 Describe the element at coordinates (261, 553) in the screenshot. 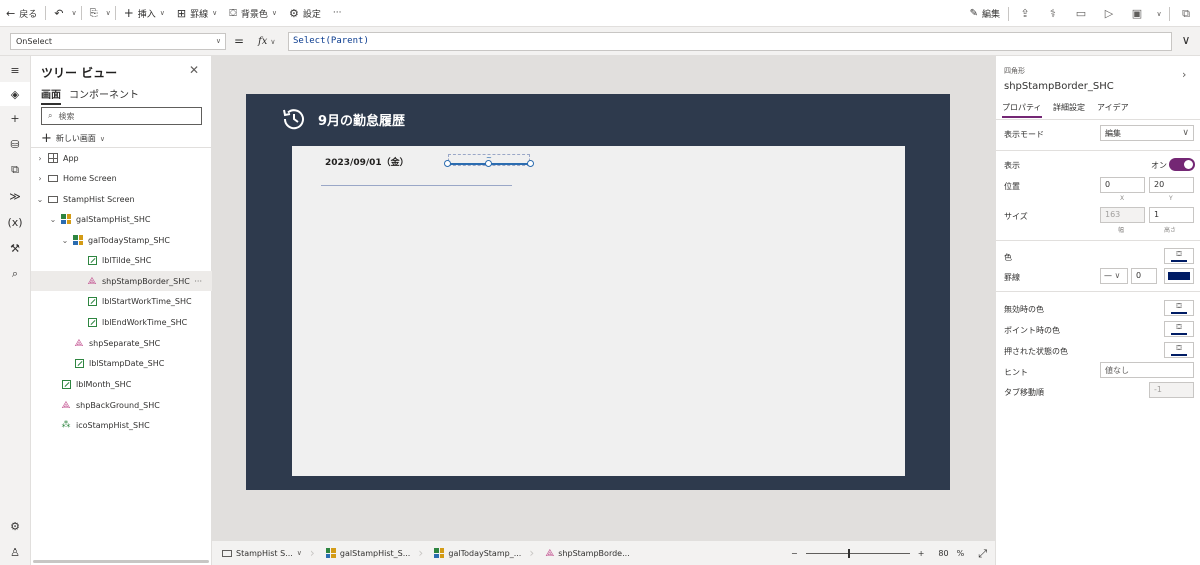

I see `breadcrumb-screen: StampHist S... ∨` at that location.